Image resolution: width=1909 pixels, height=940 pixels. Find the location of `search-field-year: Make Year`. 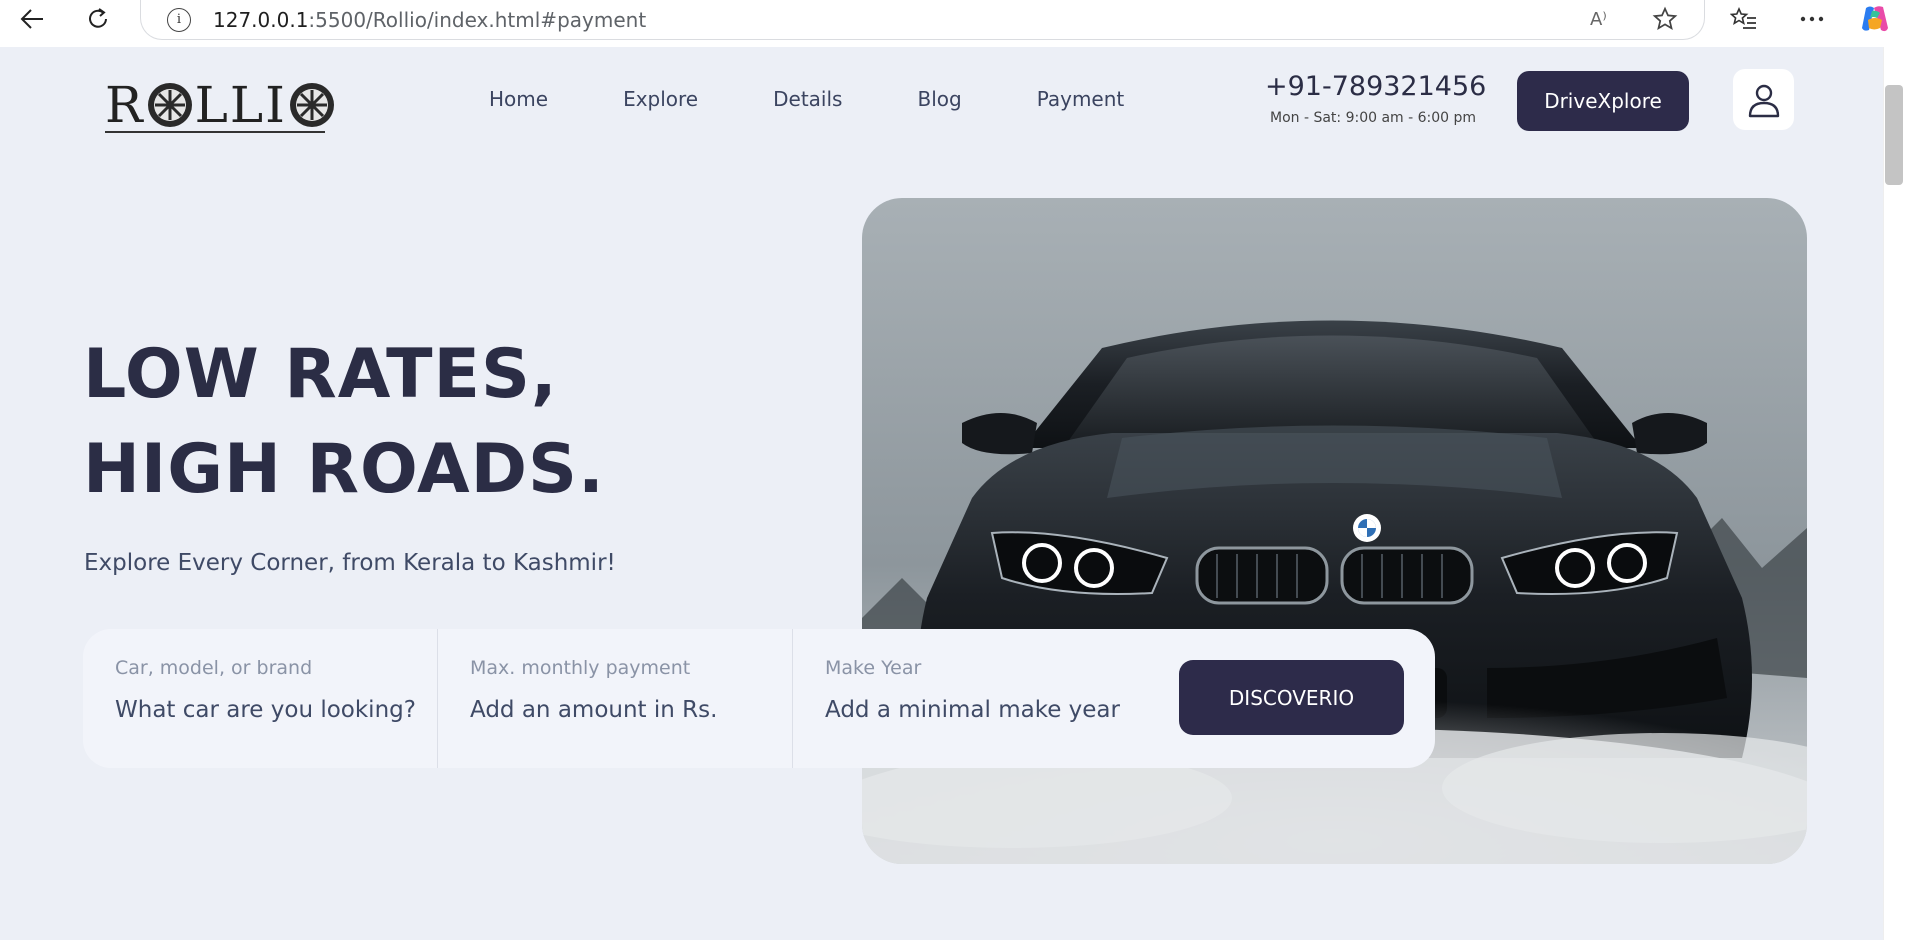

search-field-year: Make Year is located at coordinates (983, 698).